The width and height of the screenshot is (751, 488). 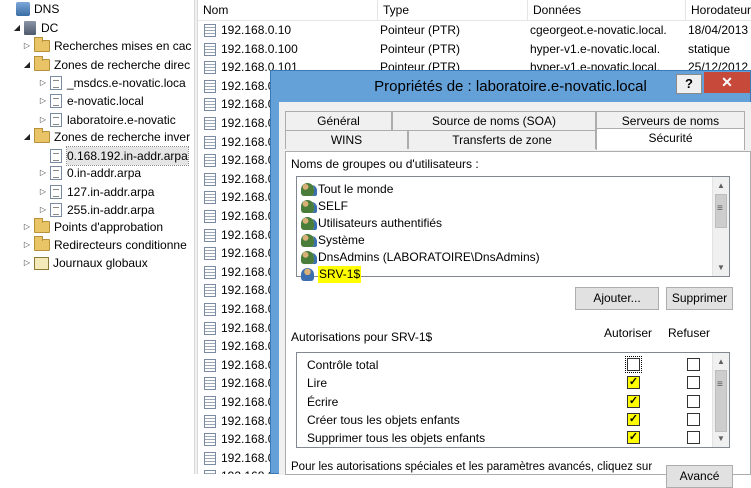 What do you see at coordinates (106, 46) in the screenshot?
I see `tree-item: ▷ Recherches mises en cac` at bounding box center [106, 46].